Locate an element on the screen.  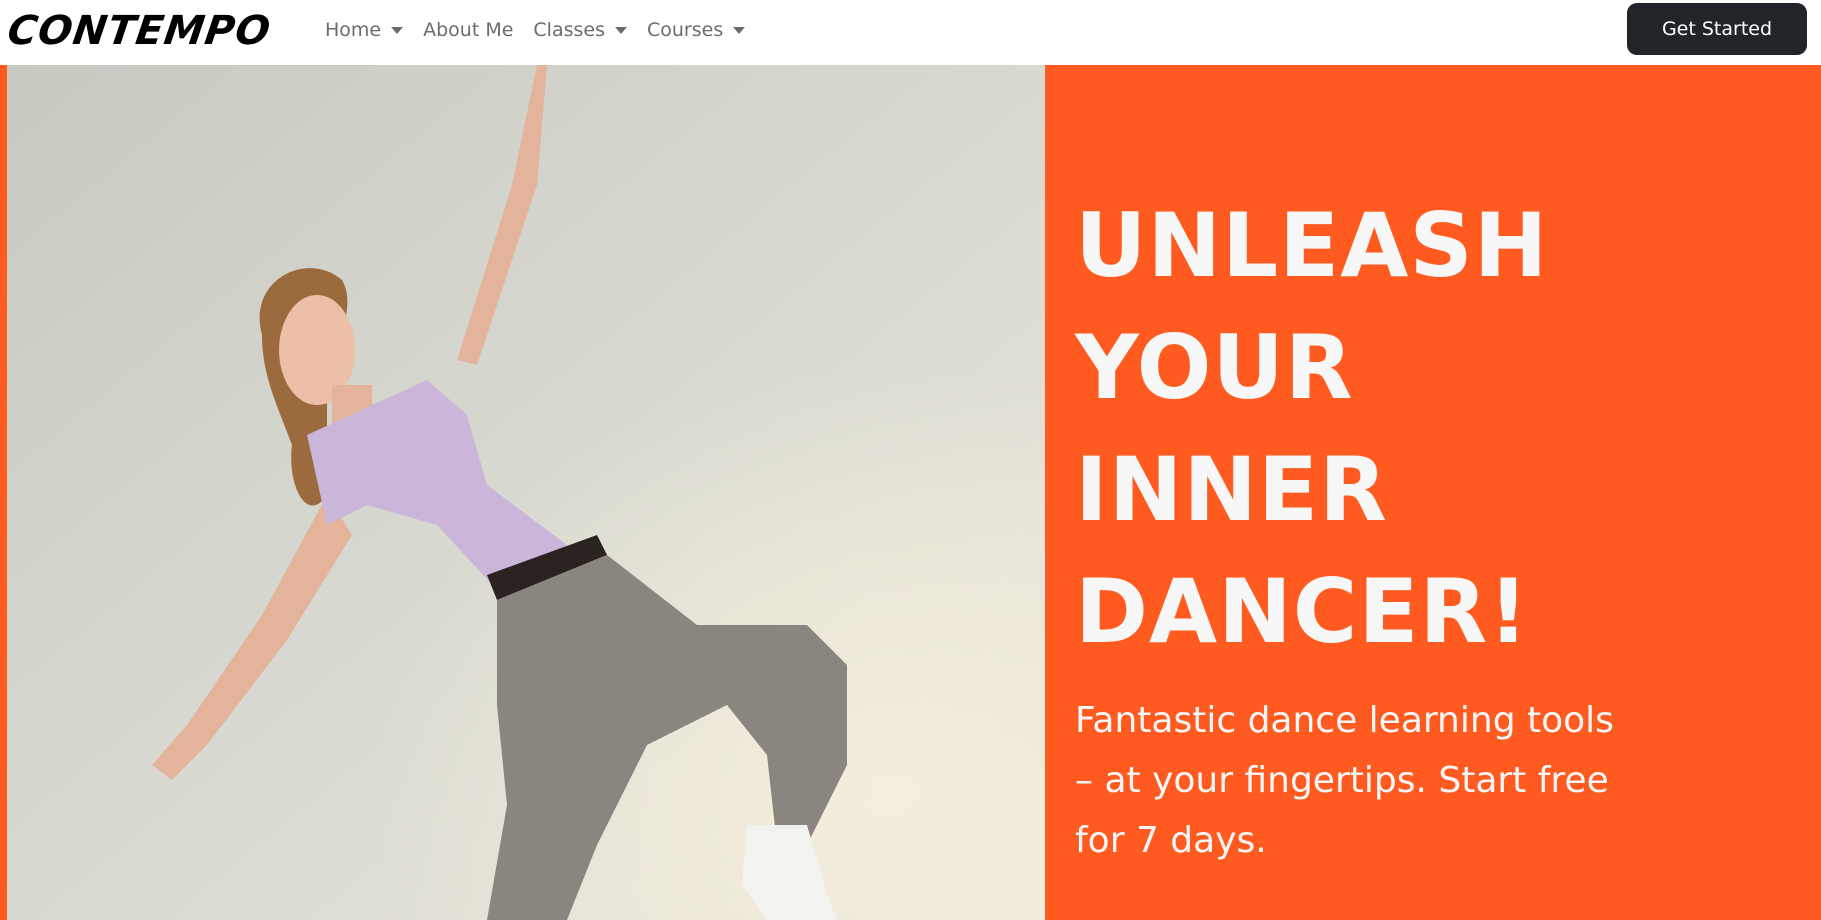
nav-item-label: Classes is located at coordinates (569, 30).